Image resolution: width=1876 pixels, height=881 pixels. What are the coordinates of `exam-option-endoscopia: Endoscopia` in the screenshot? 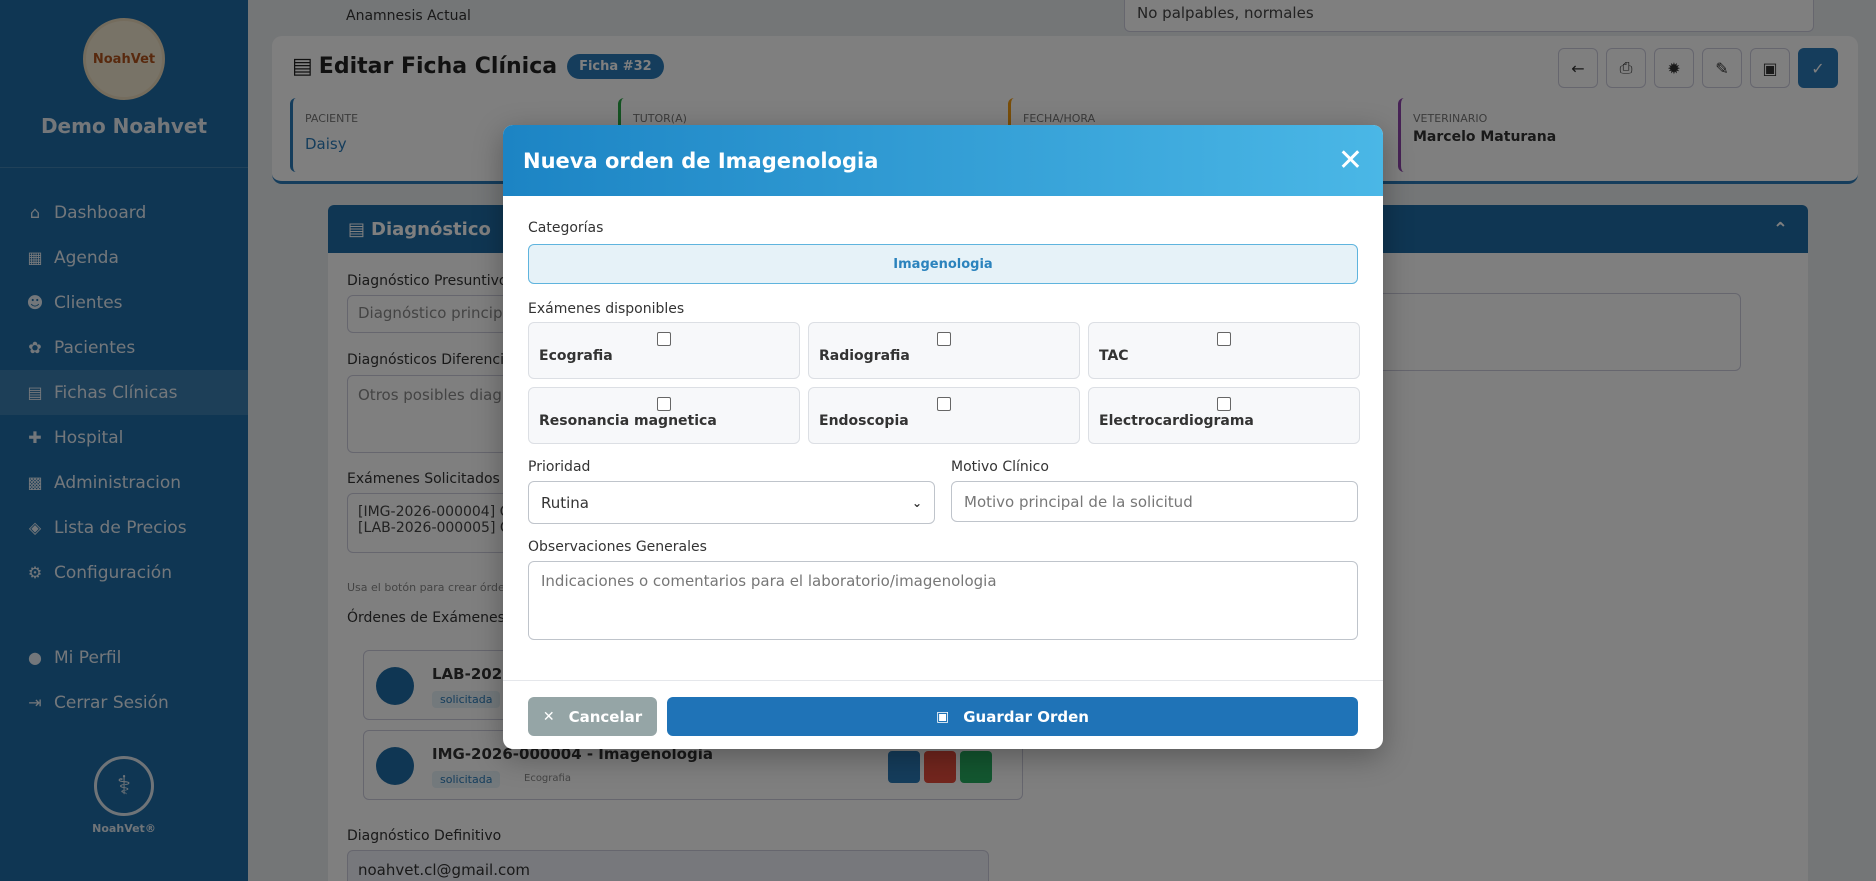 It's located at (944, 415).